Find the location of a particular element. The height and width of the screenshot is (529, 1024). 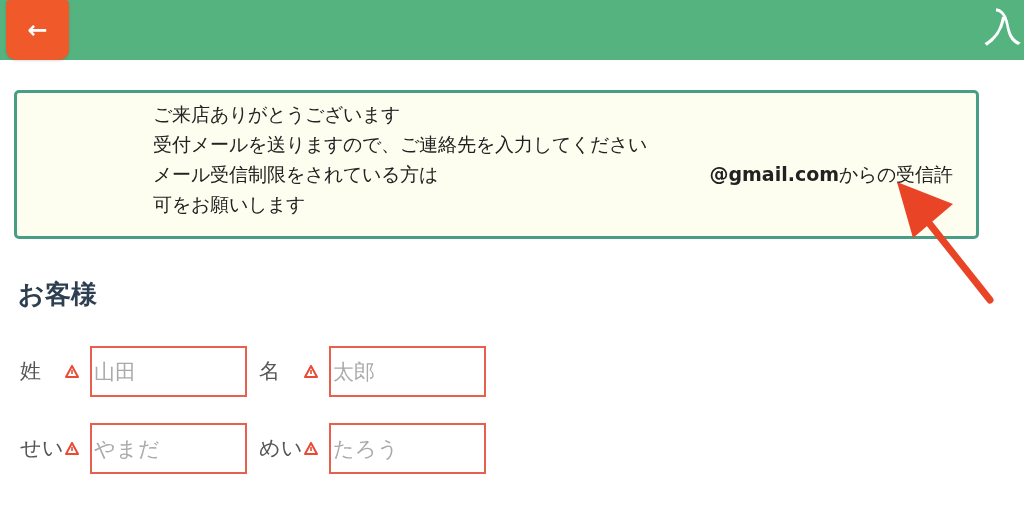

input-field: 山田 is located at coordinates (168, 371).